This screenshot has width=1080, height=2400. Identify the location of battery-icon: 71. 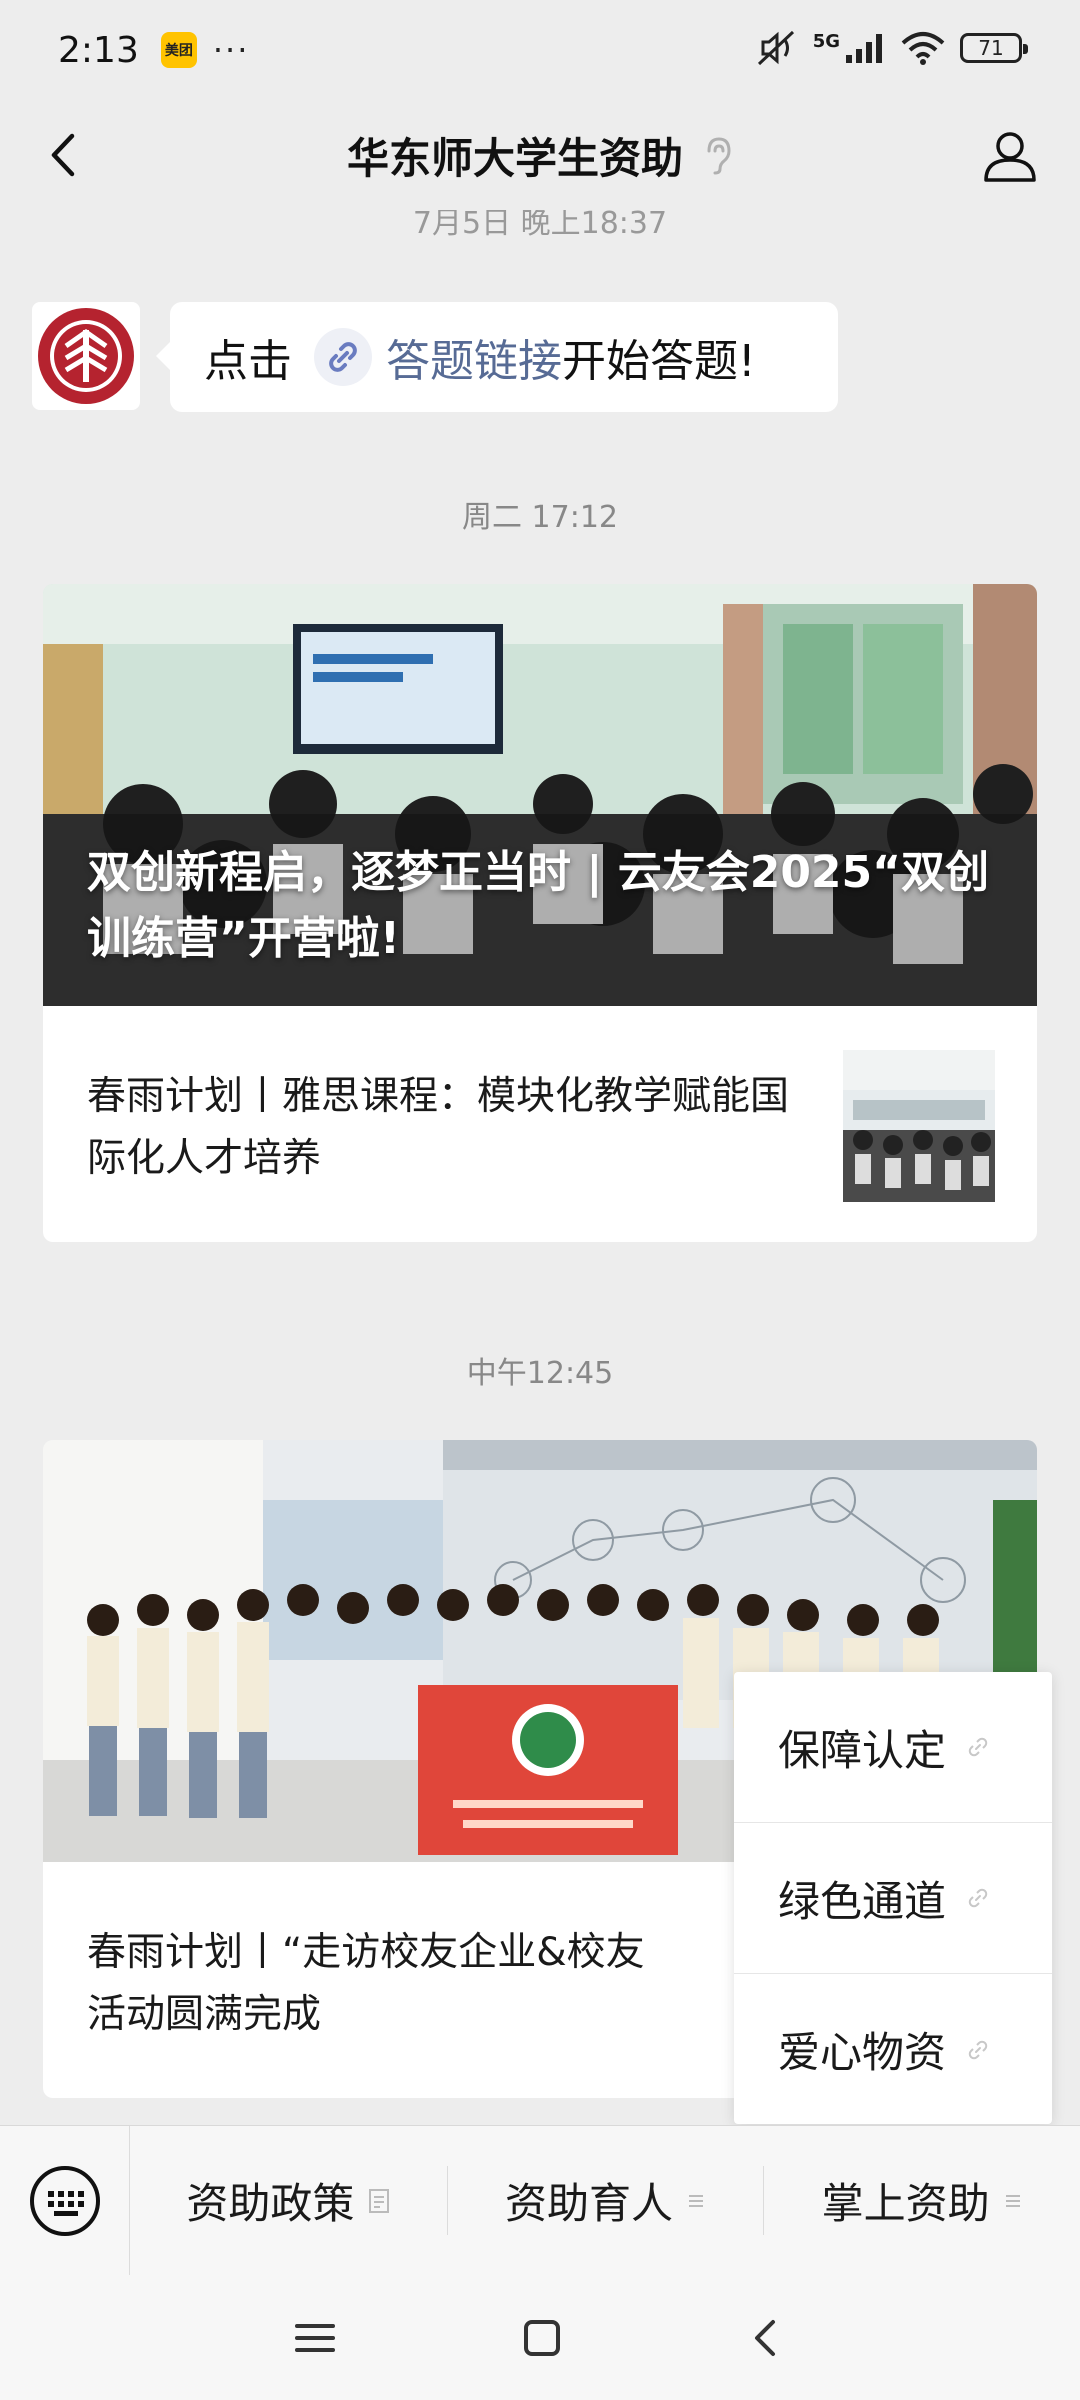
(994, 48).